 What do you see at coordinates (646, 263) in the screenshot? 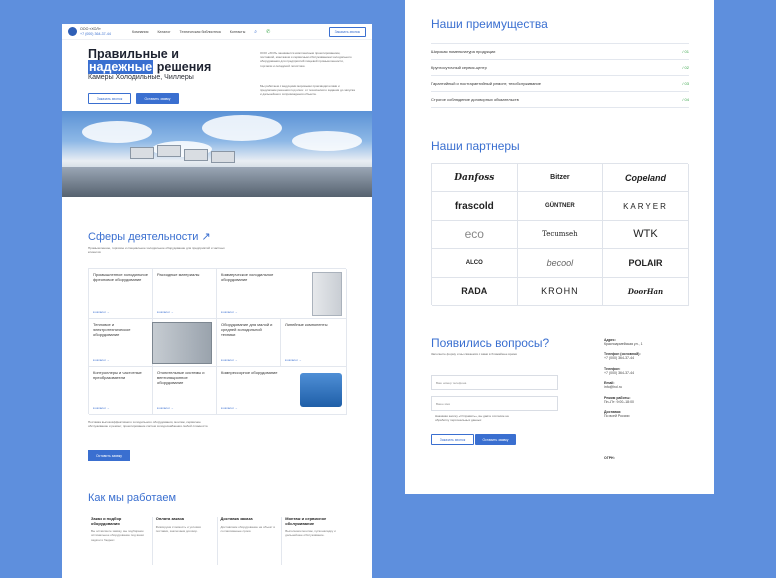
I see `partner-logo-polair: POLAIR` at bounding box center [646, 263].